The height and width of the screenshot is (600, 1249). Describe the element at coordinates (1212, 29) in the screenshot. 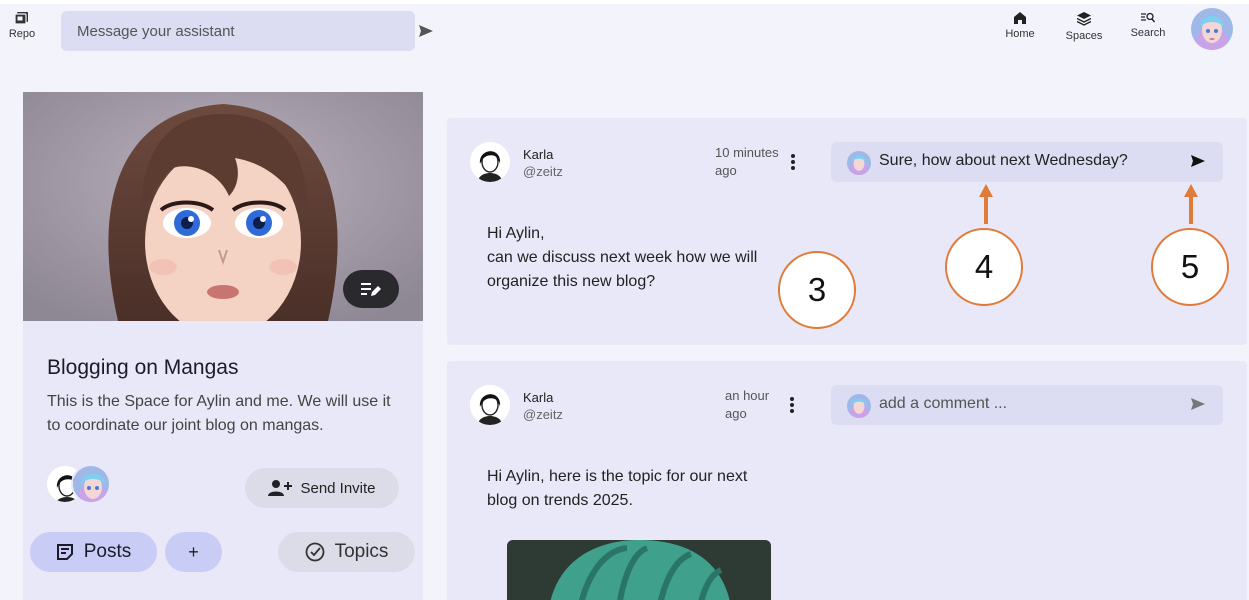

I see `user-avatar` at that location.